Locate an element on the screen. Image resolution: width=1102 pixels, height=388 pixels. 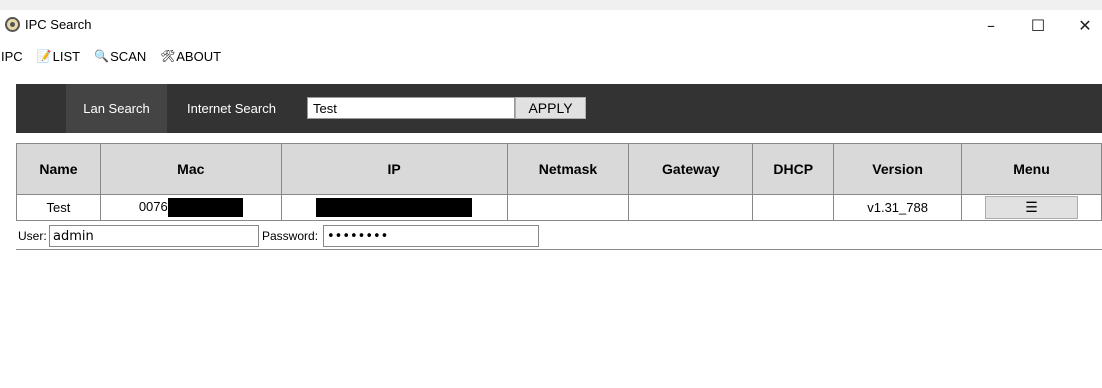
tools-icon: 🛠 is located at coordinates (168, 56).